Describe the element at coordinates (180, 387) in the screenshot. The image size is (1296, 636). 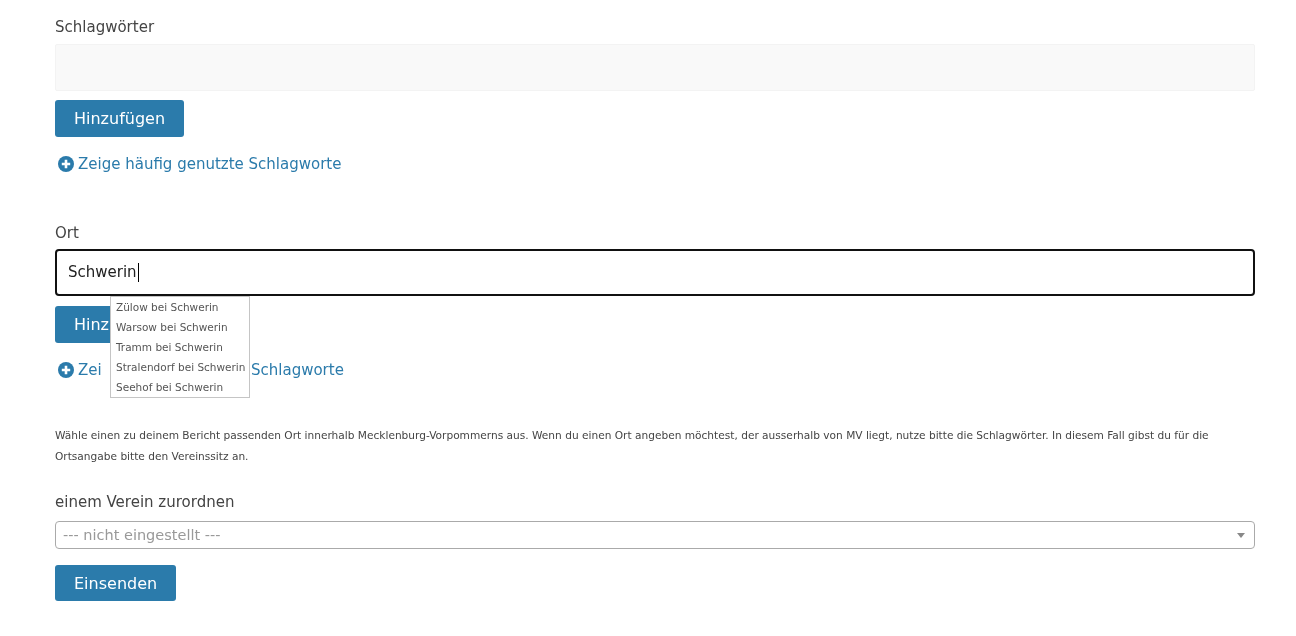
I see `suggestion-item: Seehof bei Schwerin` at that location.